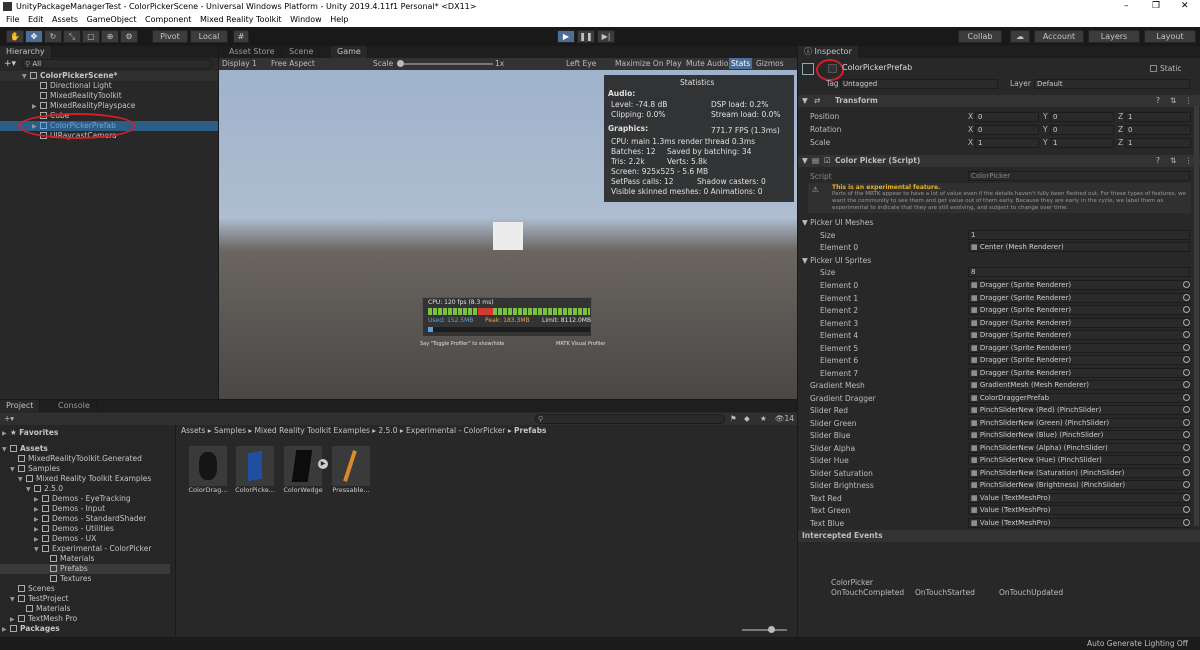  I want to click on breadcrumb-item: Prefabs, so click(530, 430).